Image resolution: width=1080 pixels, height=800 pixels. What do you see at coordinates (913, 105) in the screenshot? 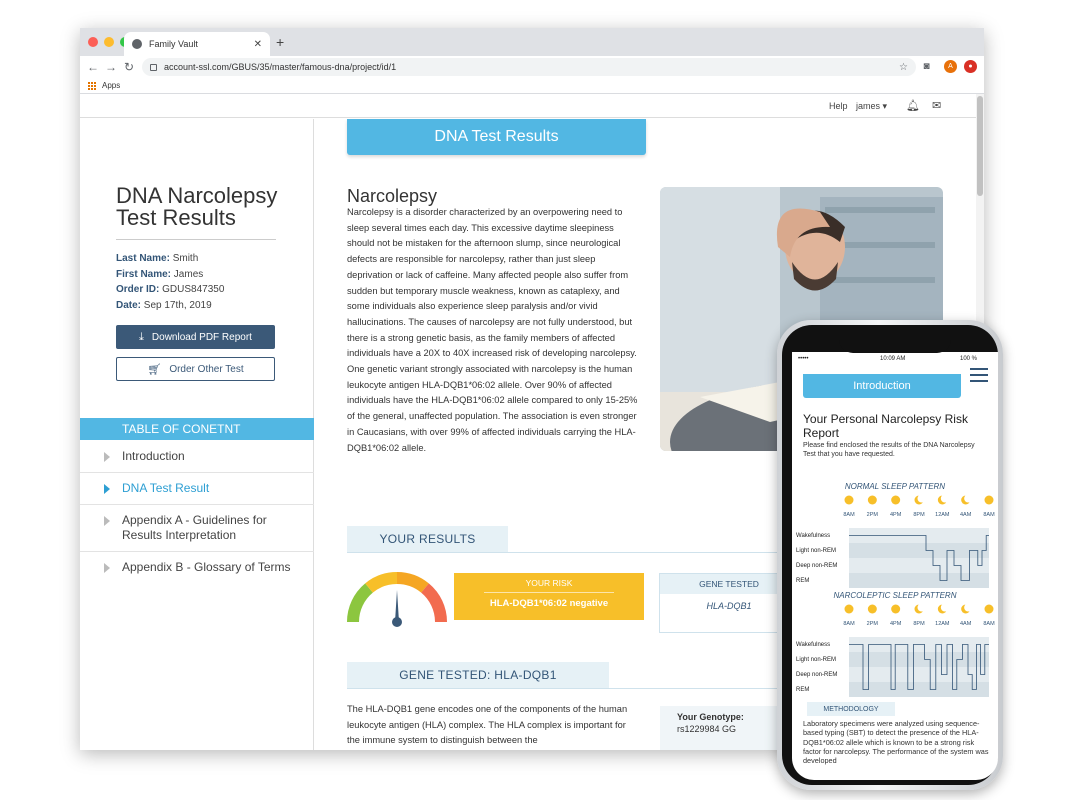
I see `bell-icon: 🔔︎` at bounding box center [913, 105].